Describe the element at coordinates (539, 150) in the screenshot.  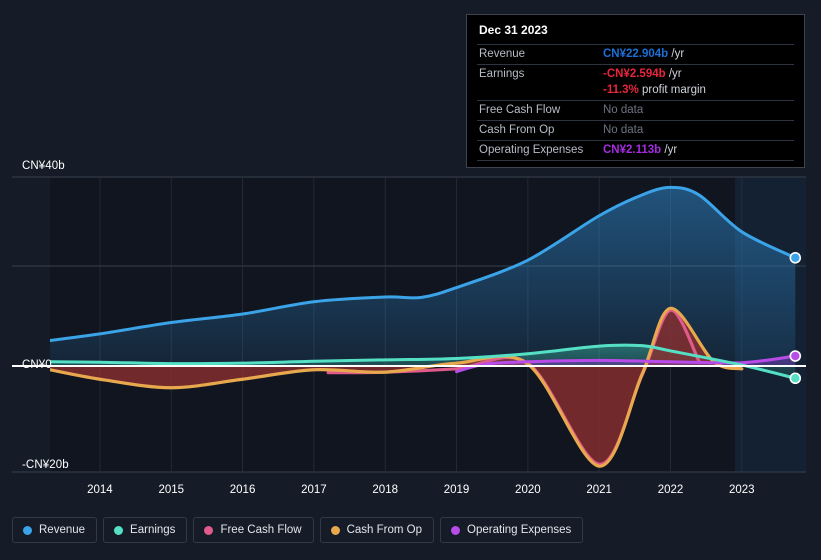
I see `tooltip-row-label: Operating Expenses` at that location.